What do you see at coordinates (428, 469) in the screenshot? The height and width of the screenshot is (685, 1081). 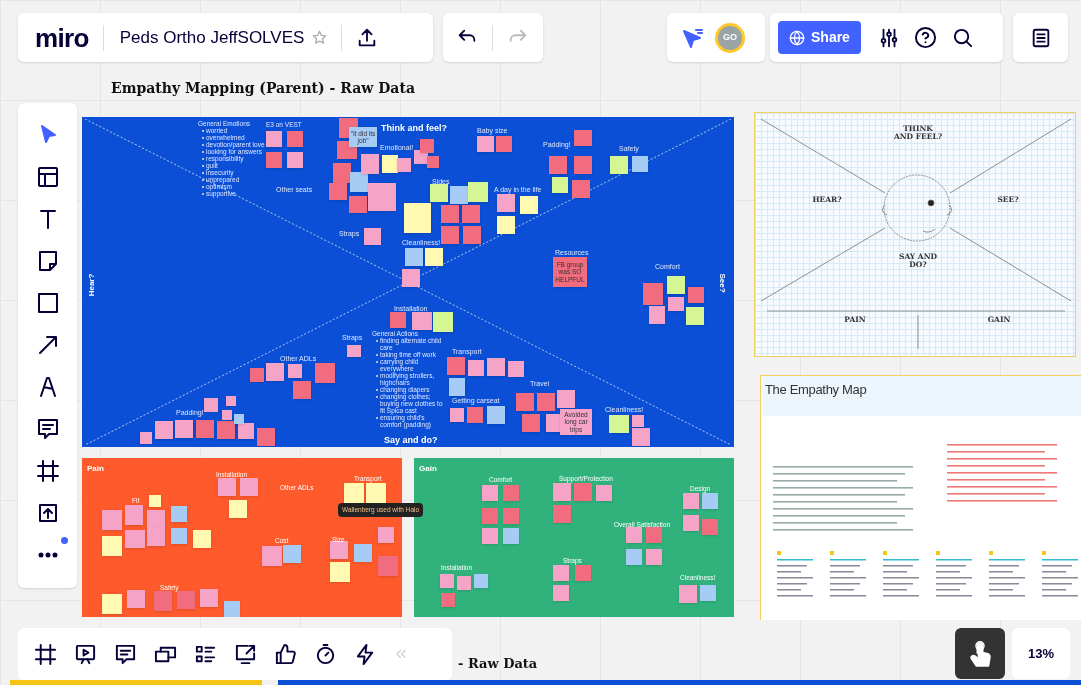 I see `frame-title: Gain` at bounding box center [428, 469].